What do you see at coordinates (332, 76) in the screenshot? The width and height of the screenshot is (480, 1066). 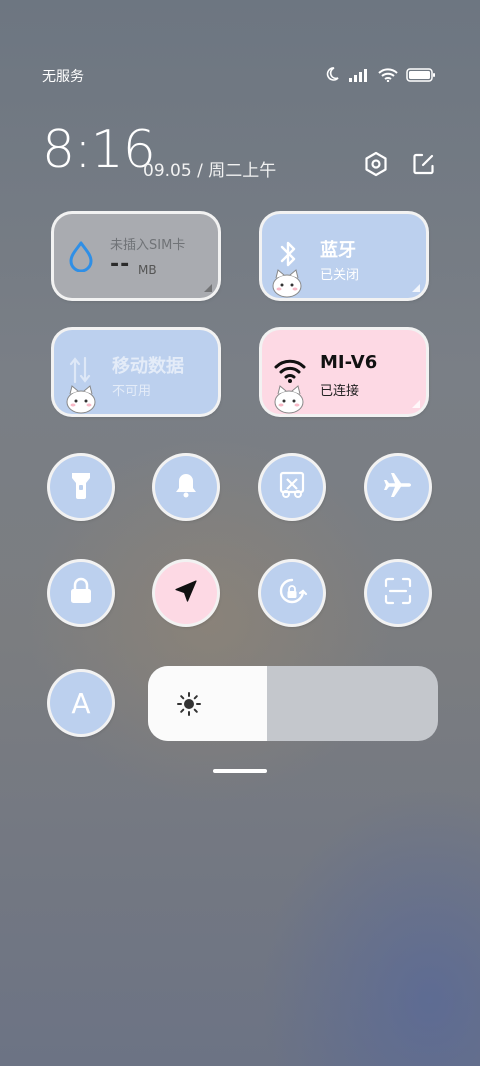 I see `moon-icon` at bounding box center [332, 76].